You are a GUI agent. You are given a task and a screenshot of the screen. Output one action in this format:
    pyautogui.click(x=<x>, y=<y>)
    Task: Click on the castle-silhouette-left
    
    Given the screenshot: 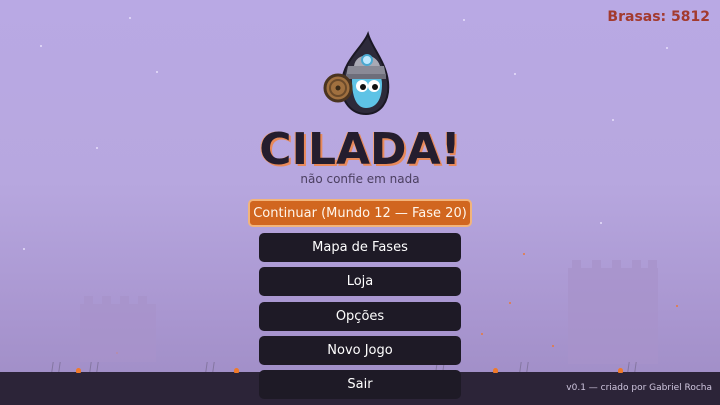 What is the action you would take?
    pyautogui.click(x=118, y=329)
    